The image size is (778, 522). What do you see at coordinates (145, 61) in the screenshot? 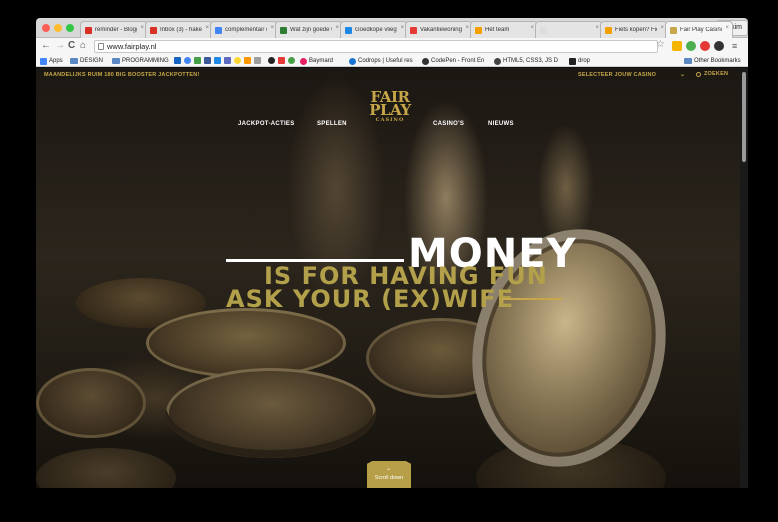
I see `bookmark-label: PROGRAMMING` at bounding box center [145, 61].